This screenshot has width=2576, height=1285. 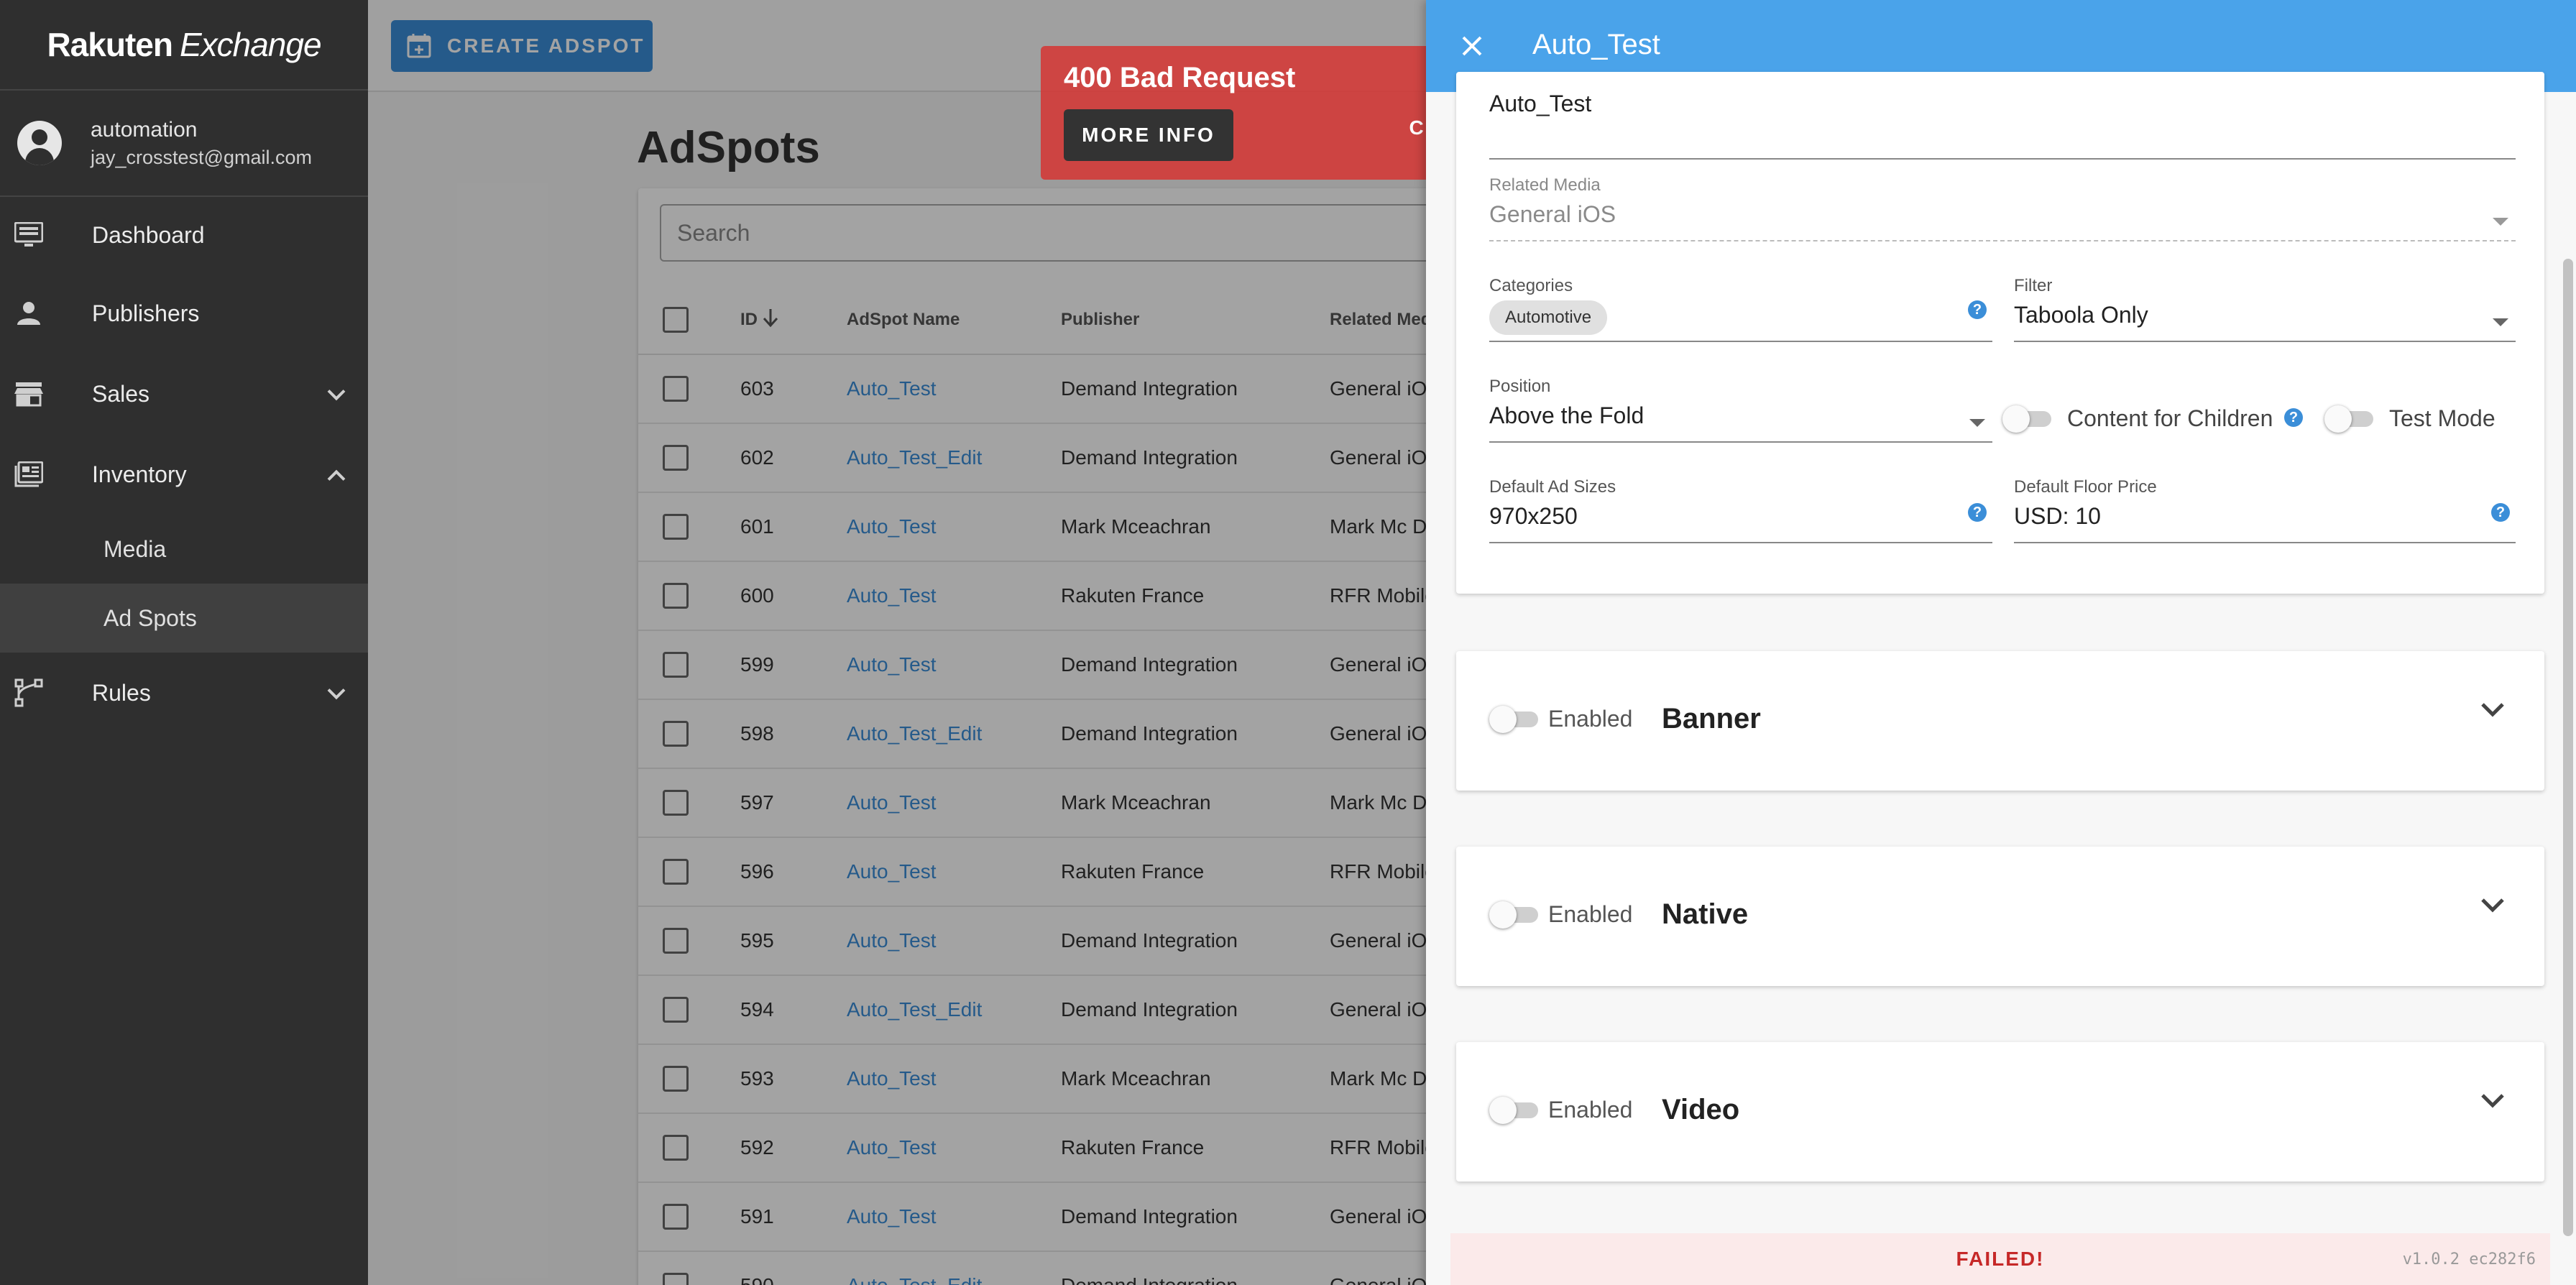 What do you see at coordinates (1740, 410) in the screenshot?
I see `position-select: Position Above the Fold` at bounding box center [1740, 410].